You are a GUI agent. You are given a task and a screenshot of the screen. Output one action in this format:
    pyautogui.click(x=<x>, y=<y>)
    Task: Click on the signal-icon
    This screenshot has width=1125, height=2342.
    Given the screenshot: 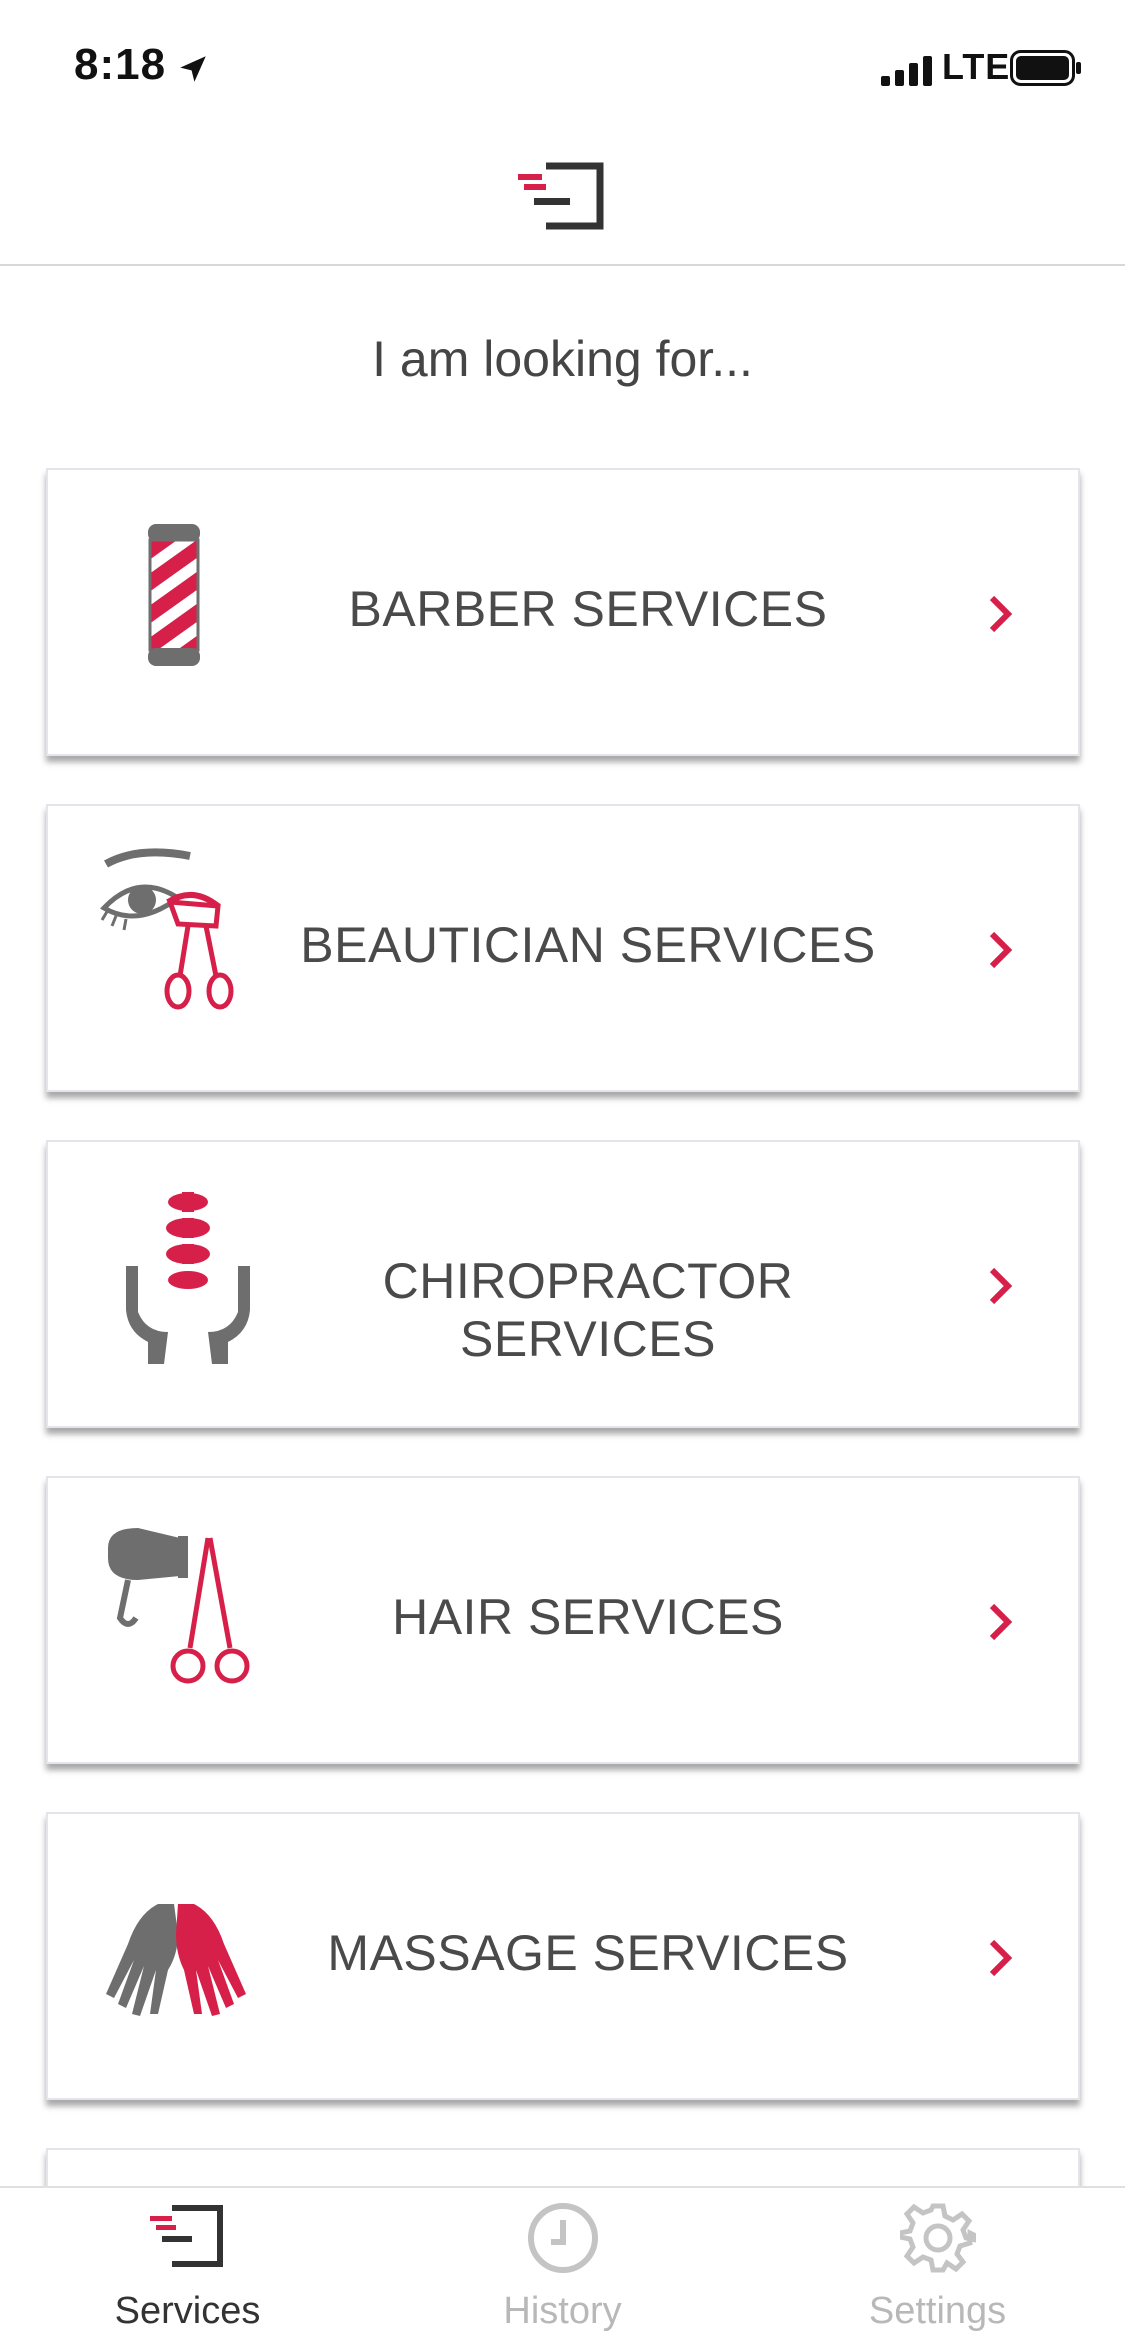 What is the action you would take?
    pyautogui.click(x=906, y=71)
    